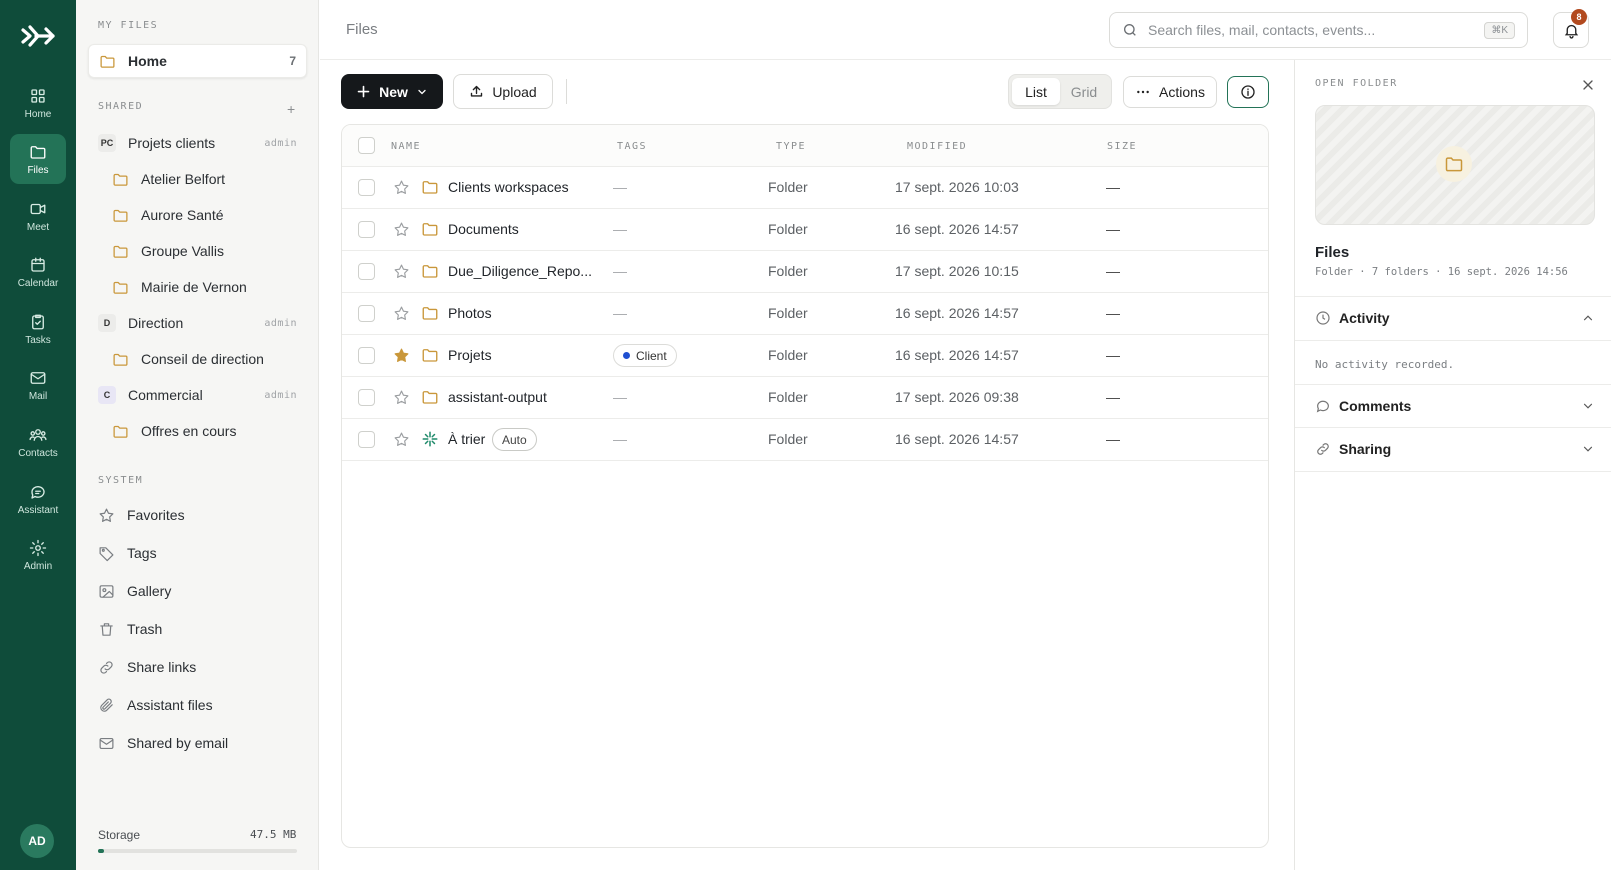 This screenshot has height=870, width=1611. I want to click on sidebar-item-folder: Aurore Santé, so click(204, 215).